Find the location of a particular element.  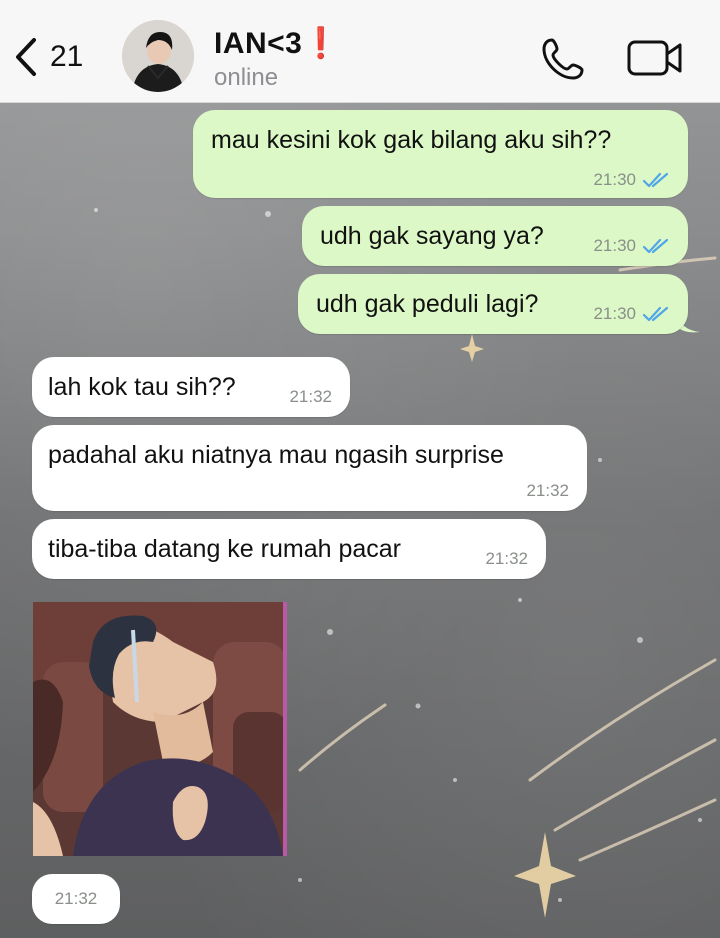

unread-count: 21 is located at coordinates (67, 56).